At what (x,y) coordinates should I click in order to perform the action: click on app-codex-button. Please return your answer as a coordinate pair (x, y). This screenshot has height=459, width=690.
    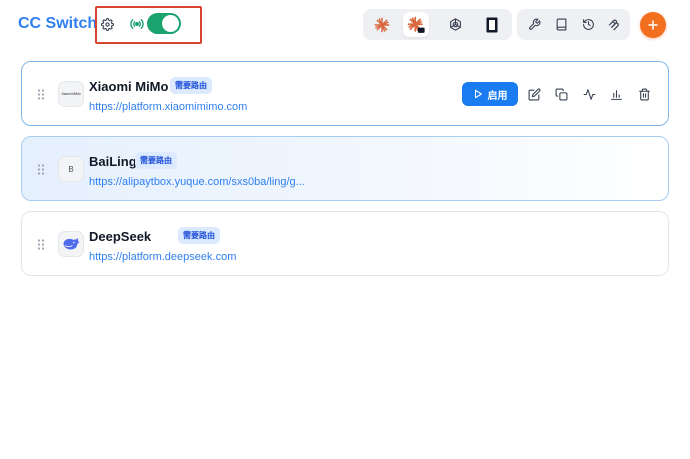
    Looking at the image, I should click on (455, 24).